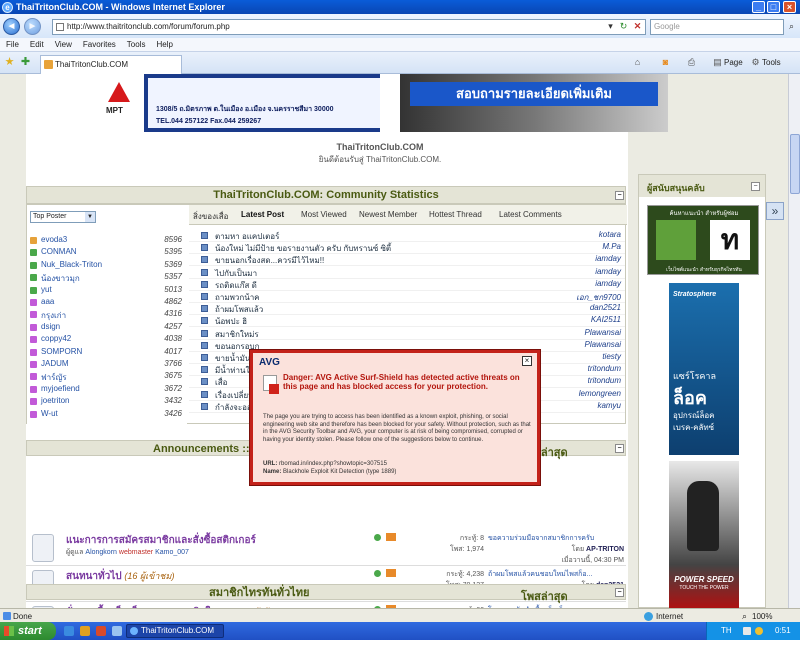 The image size is (800, 649). What do you see at coordinates (239, 309) in the screenshot?
I see `latest-post-title: ถ้าผมโพสแล้ว` at bounding box center [239, 309].